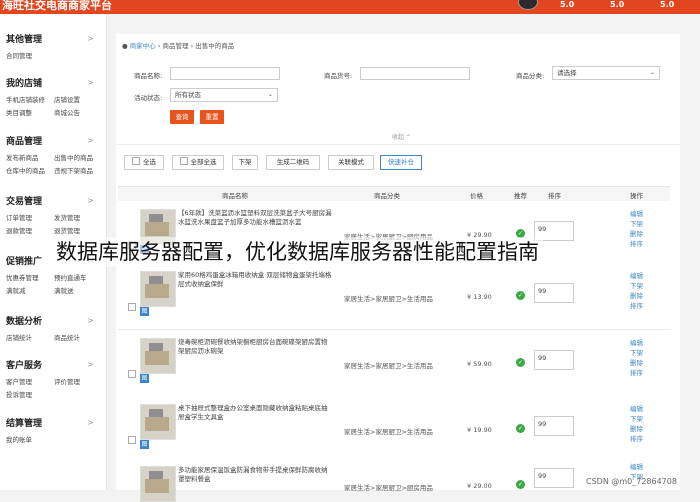  Describe the element at coordinates (567, 73) in the screenshot. I see `category-select-value: 请选择` at that location.